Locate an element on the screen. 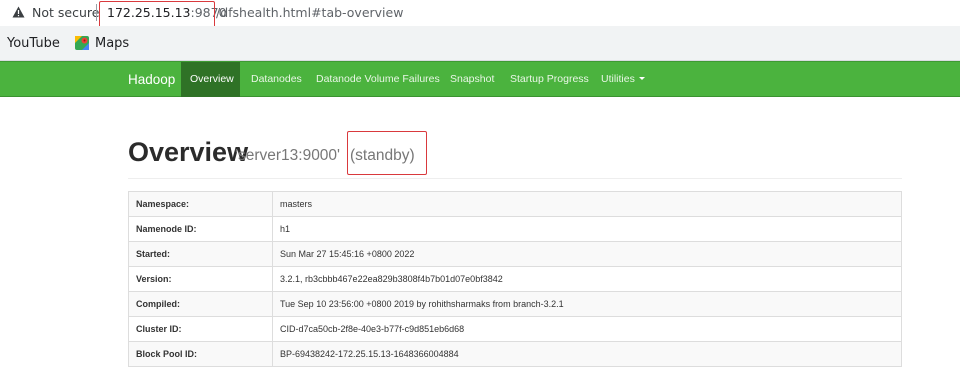 The width and height of the screenshot is (960, 385). nav-item-utilities: Utilities is located at coordinates (623, 79).